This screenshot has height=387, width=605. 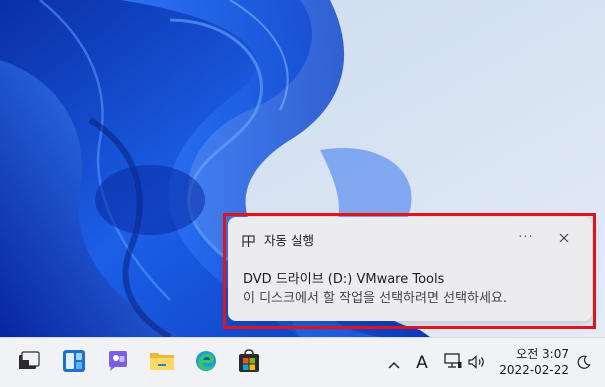 I want to click on notification-app-name: 자동 실행, so click(x=289, y=240).